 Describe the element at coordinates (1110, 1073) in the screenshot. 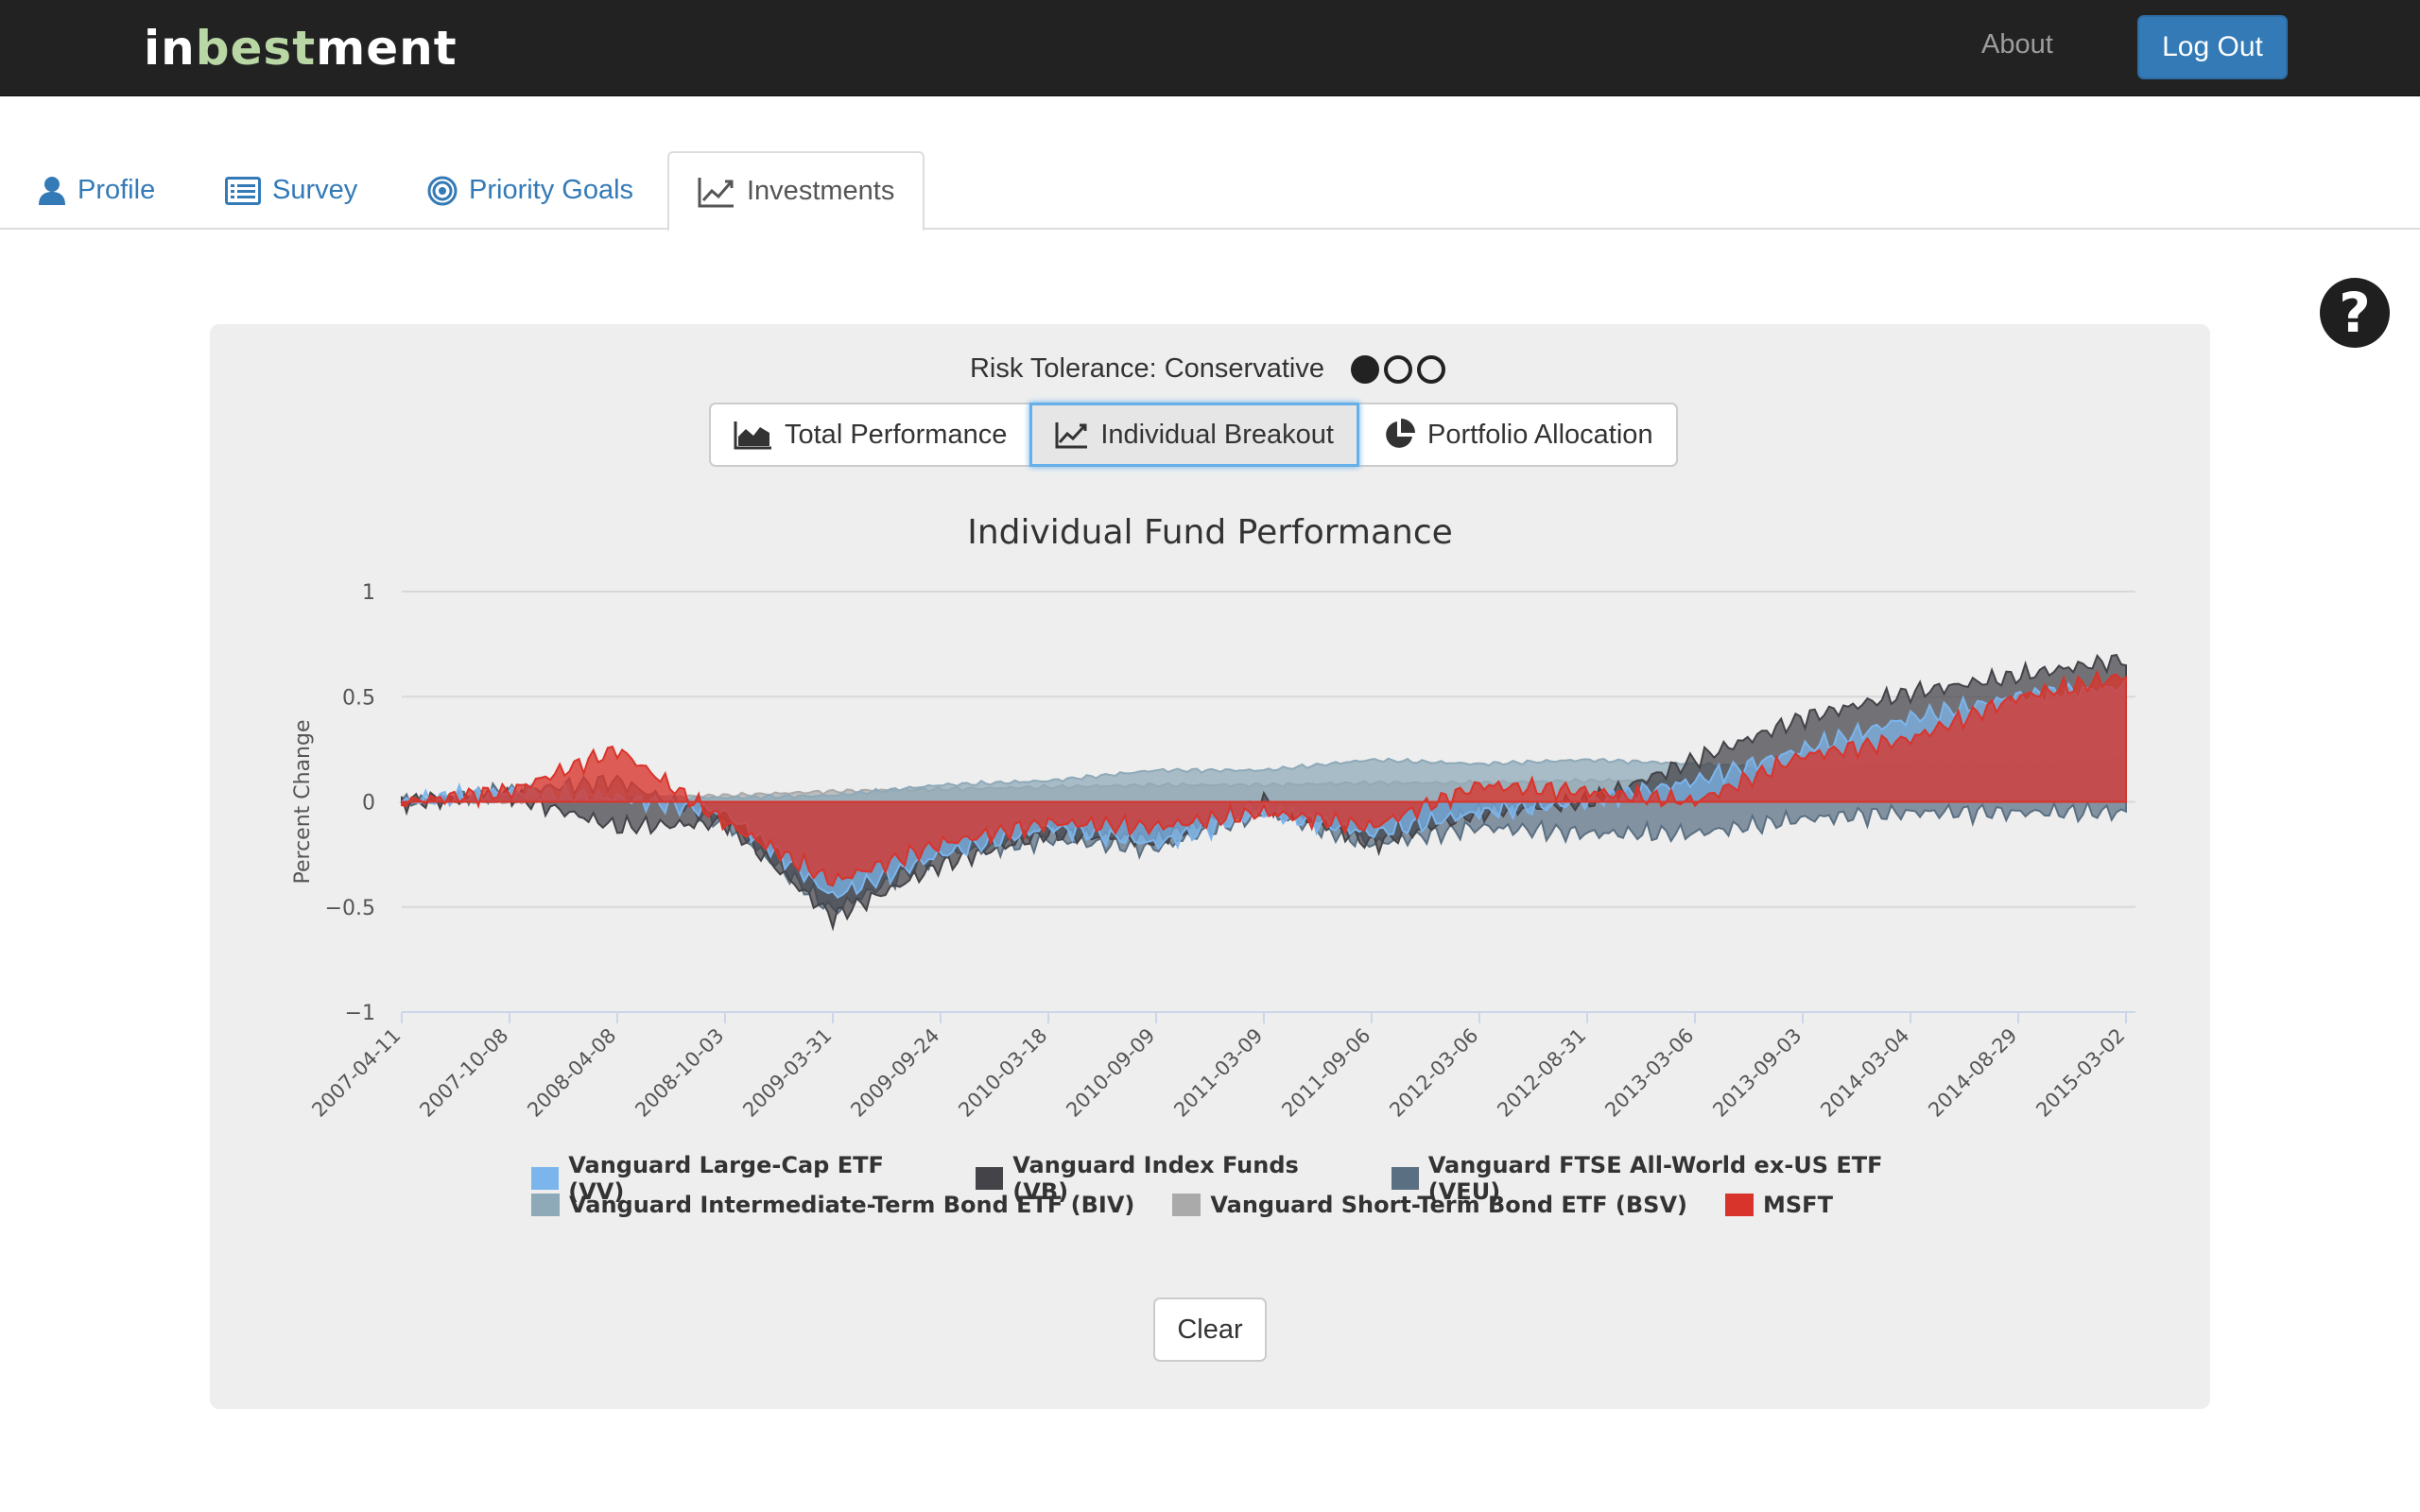

I see `x-tick-label: 2010-09-09` at that location.